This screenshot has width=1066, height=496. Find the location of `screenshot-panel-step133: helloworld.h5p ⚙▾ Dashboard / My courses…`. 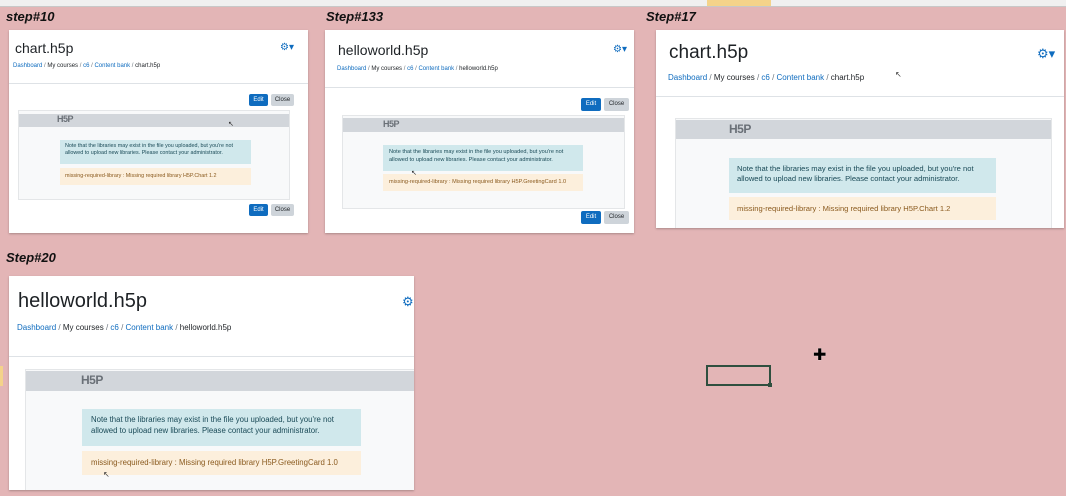

screenshot-panel-step133: helloworld.h5p ⚙▾ Dashboard / My courses… is located at coordinates (479, 131).